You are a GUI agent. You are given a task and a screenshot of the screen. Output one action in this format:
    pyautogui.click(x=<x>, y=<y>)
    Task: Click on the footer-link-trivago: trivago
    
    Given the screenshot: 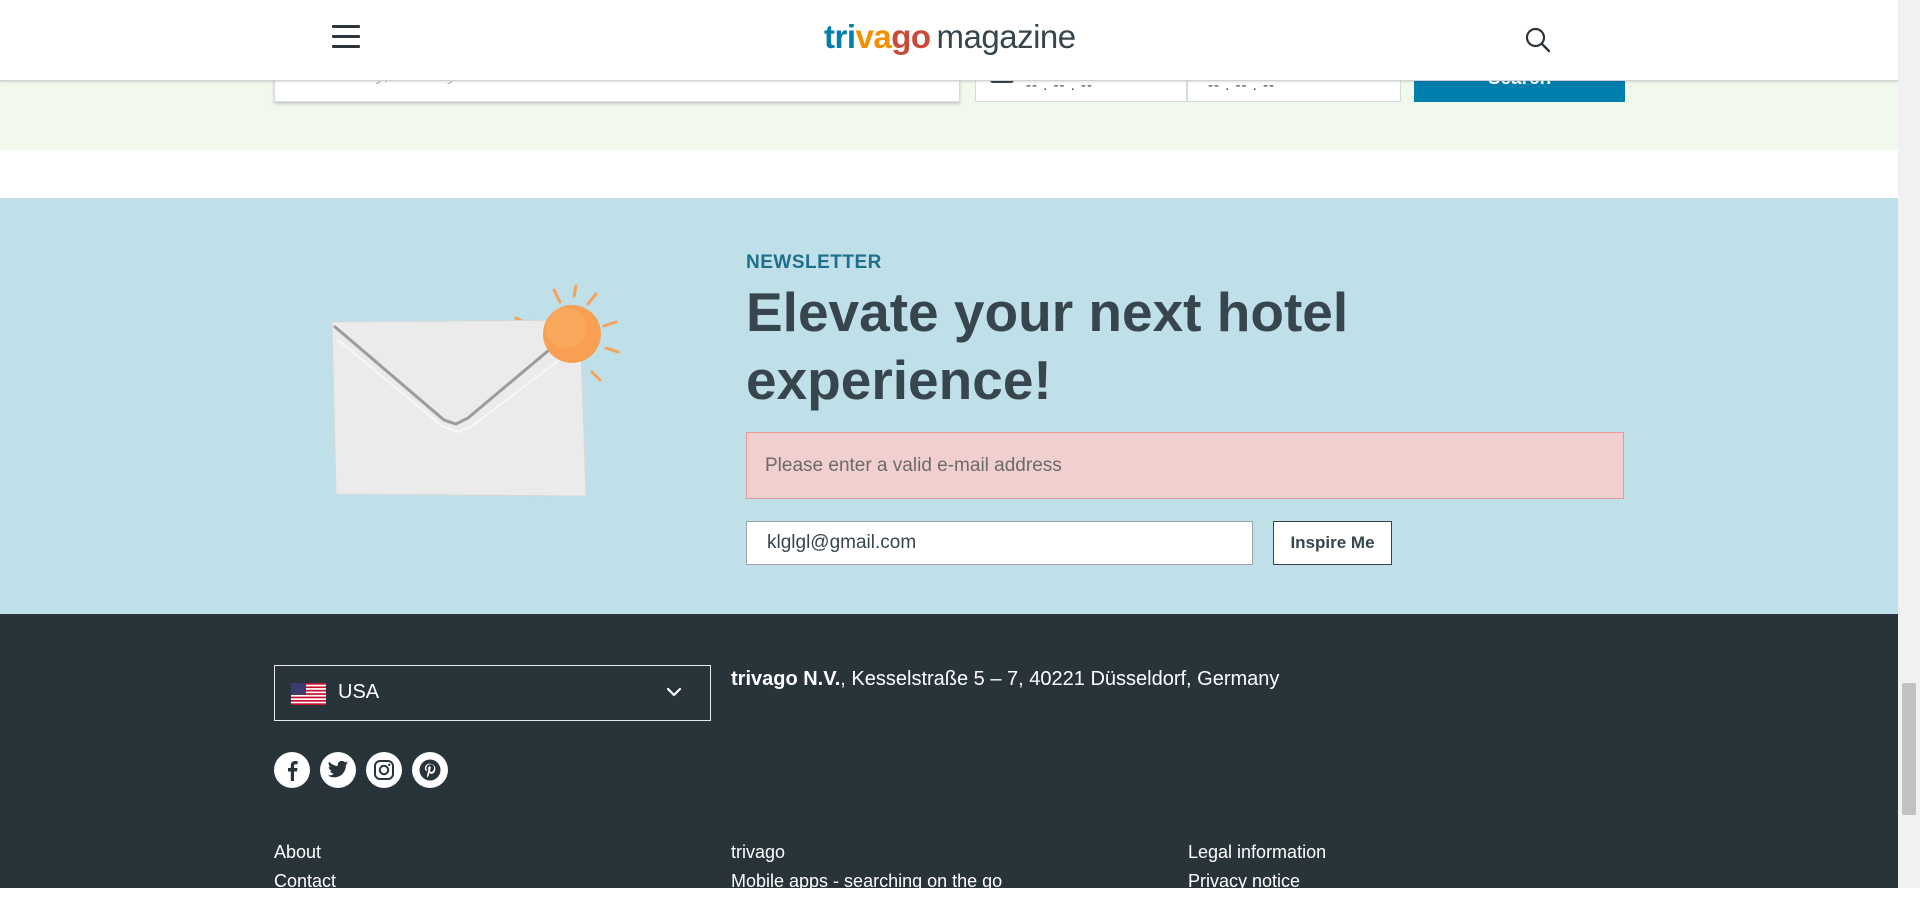 What is the action you would take?
    pyautogui.click(x=866, y=856)
    